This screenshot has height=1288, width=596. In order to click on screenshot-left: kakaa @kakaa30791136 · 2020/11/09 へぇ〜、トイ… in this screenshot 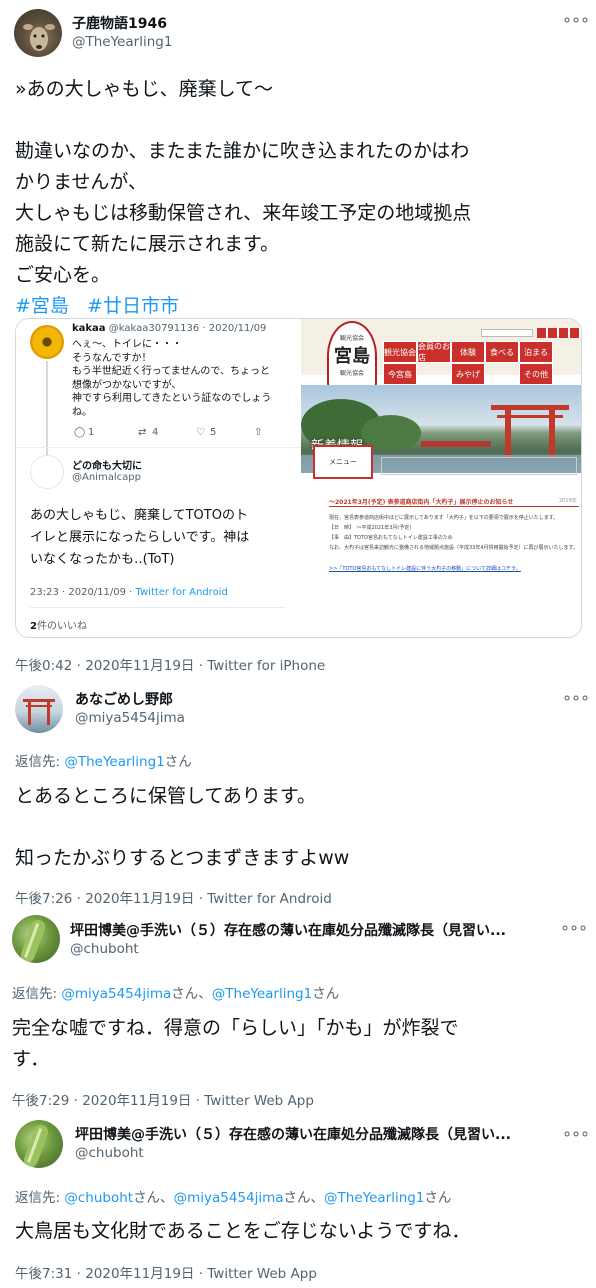, I will do `click(158, 478)`.